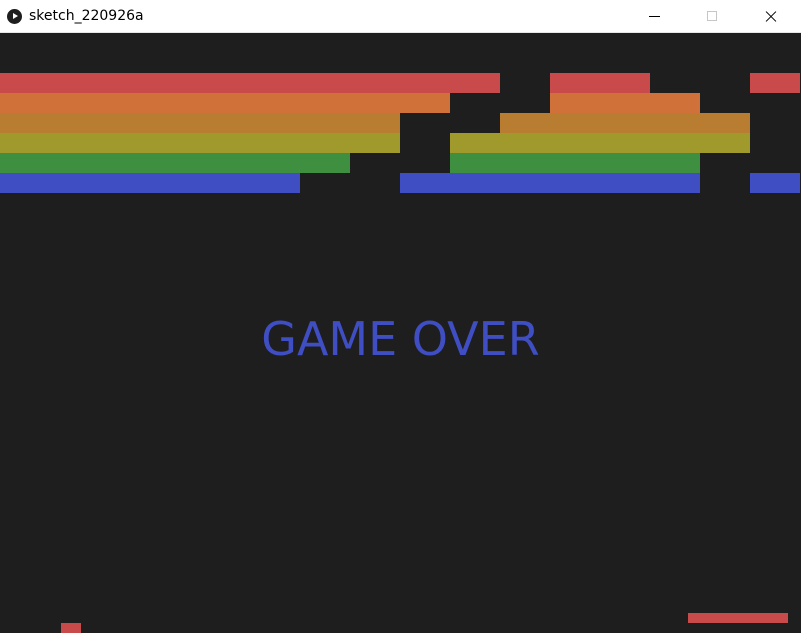 The height and width of the screenshot is (633, 801). Describe the element at coordinates (400, 339) in the screenshot. I see `game-over-text: GAME OVER` at that location.